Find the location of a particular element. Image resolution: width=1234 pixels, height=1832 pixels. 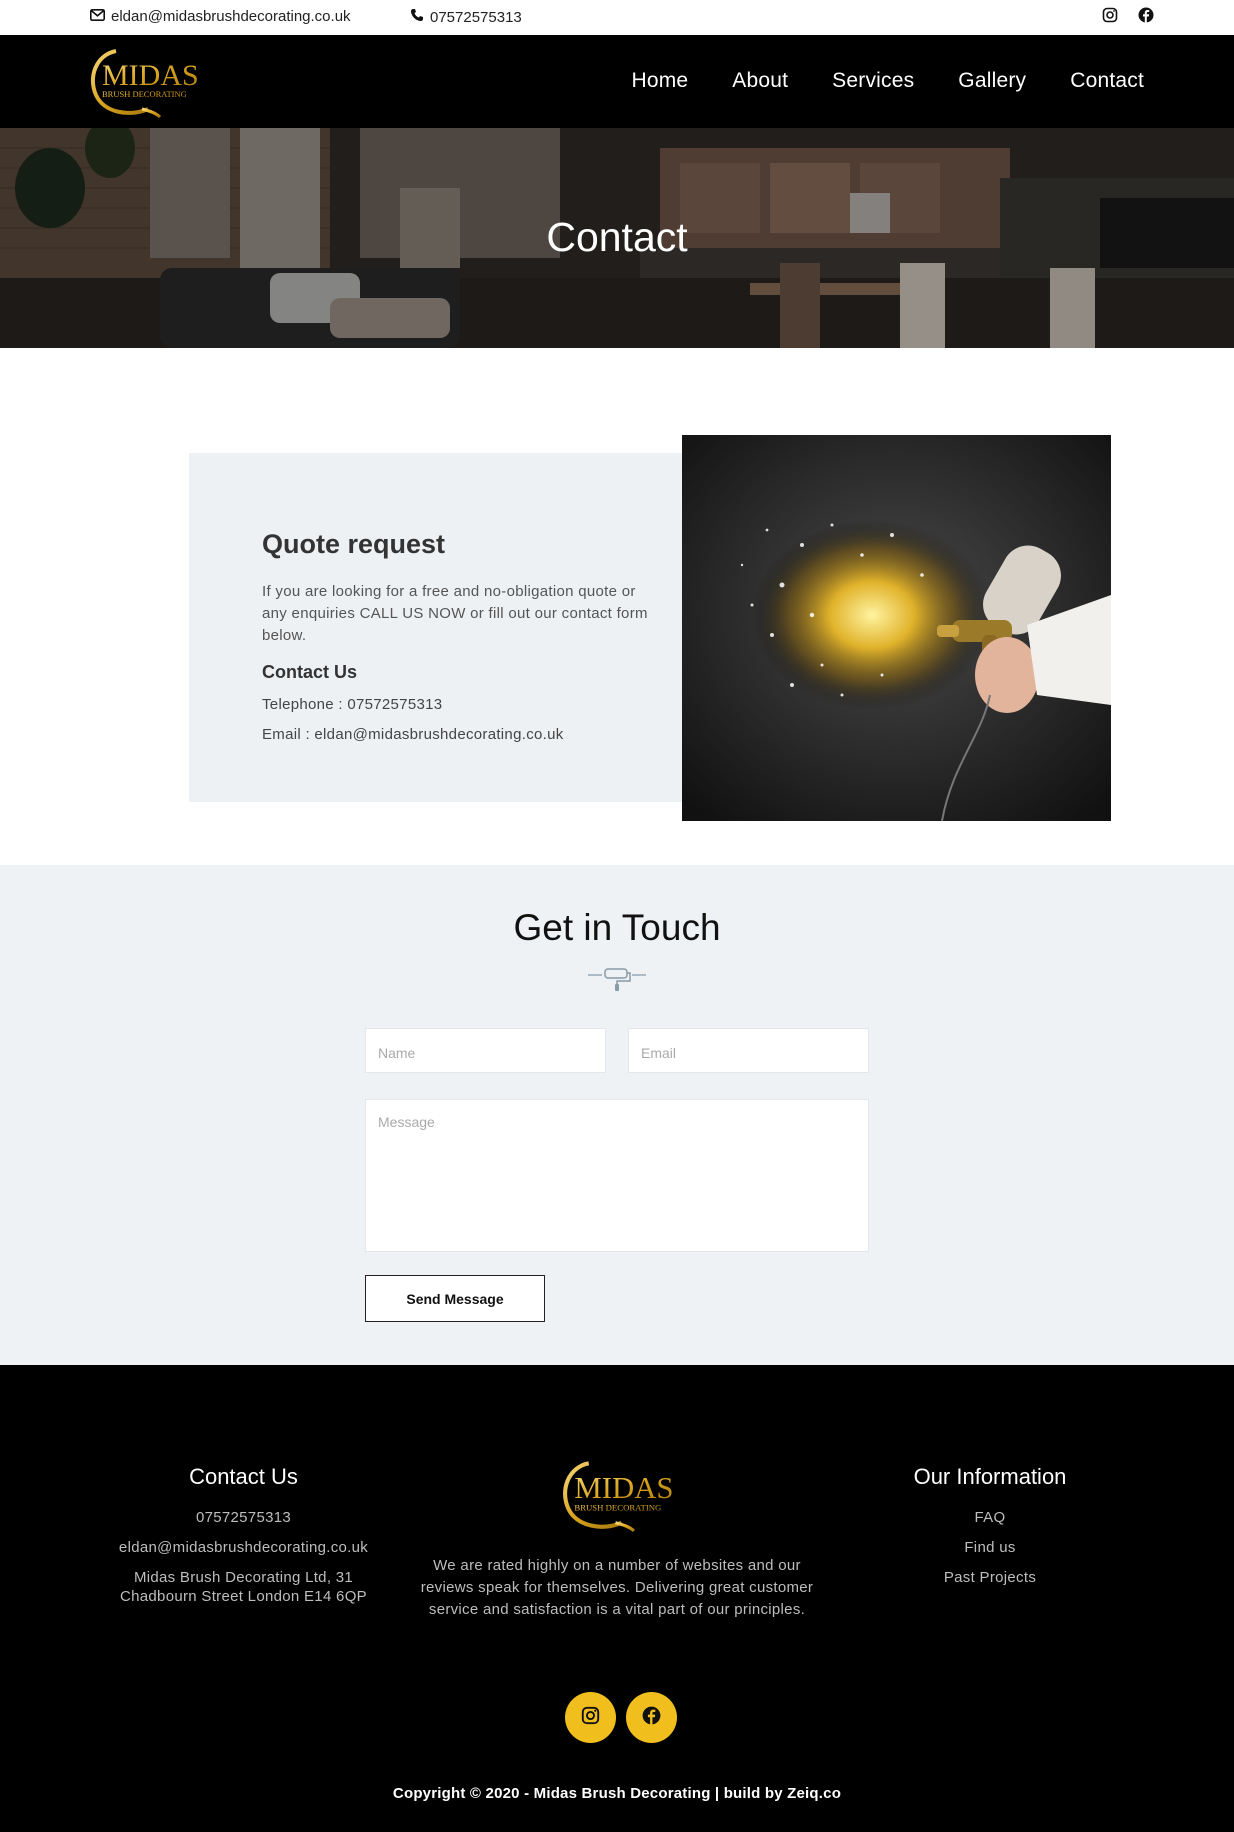

footer-info-title: Our Information is located at coordinates (990, 1476).